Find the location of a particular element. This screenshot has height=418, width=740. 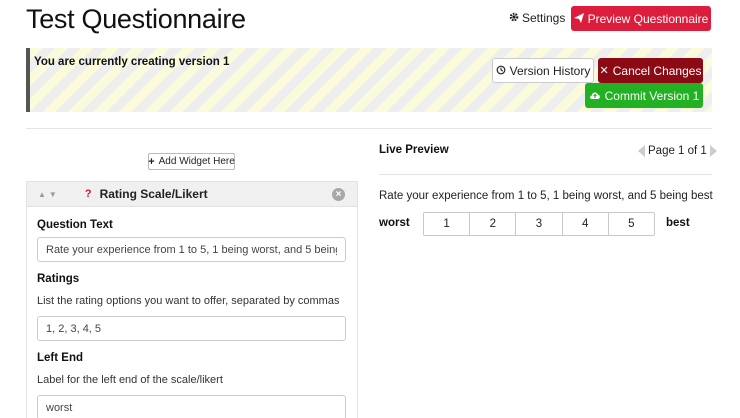

ratings-input is located at coordinates (191, 328).